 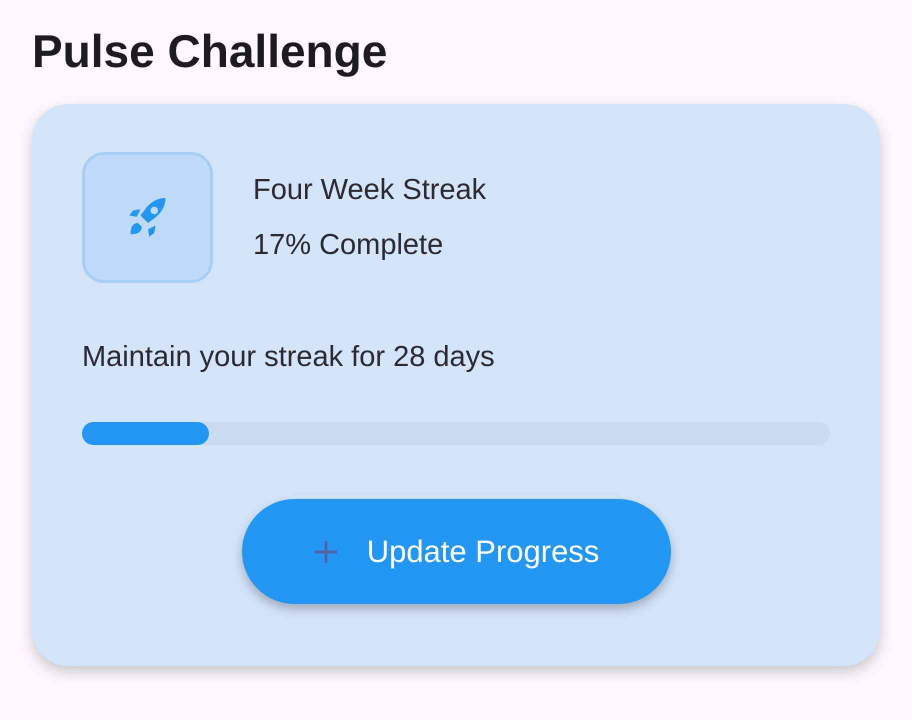 What do you see at coordinates (325, 551) in the screenshot?
I see `plus-icon` at bounding box center [325, 551].